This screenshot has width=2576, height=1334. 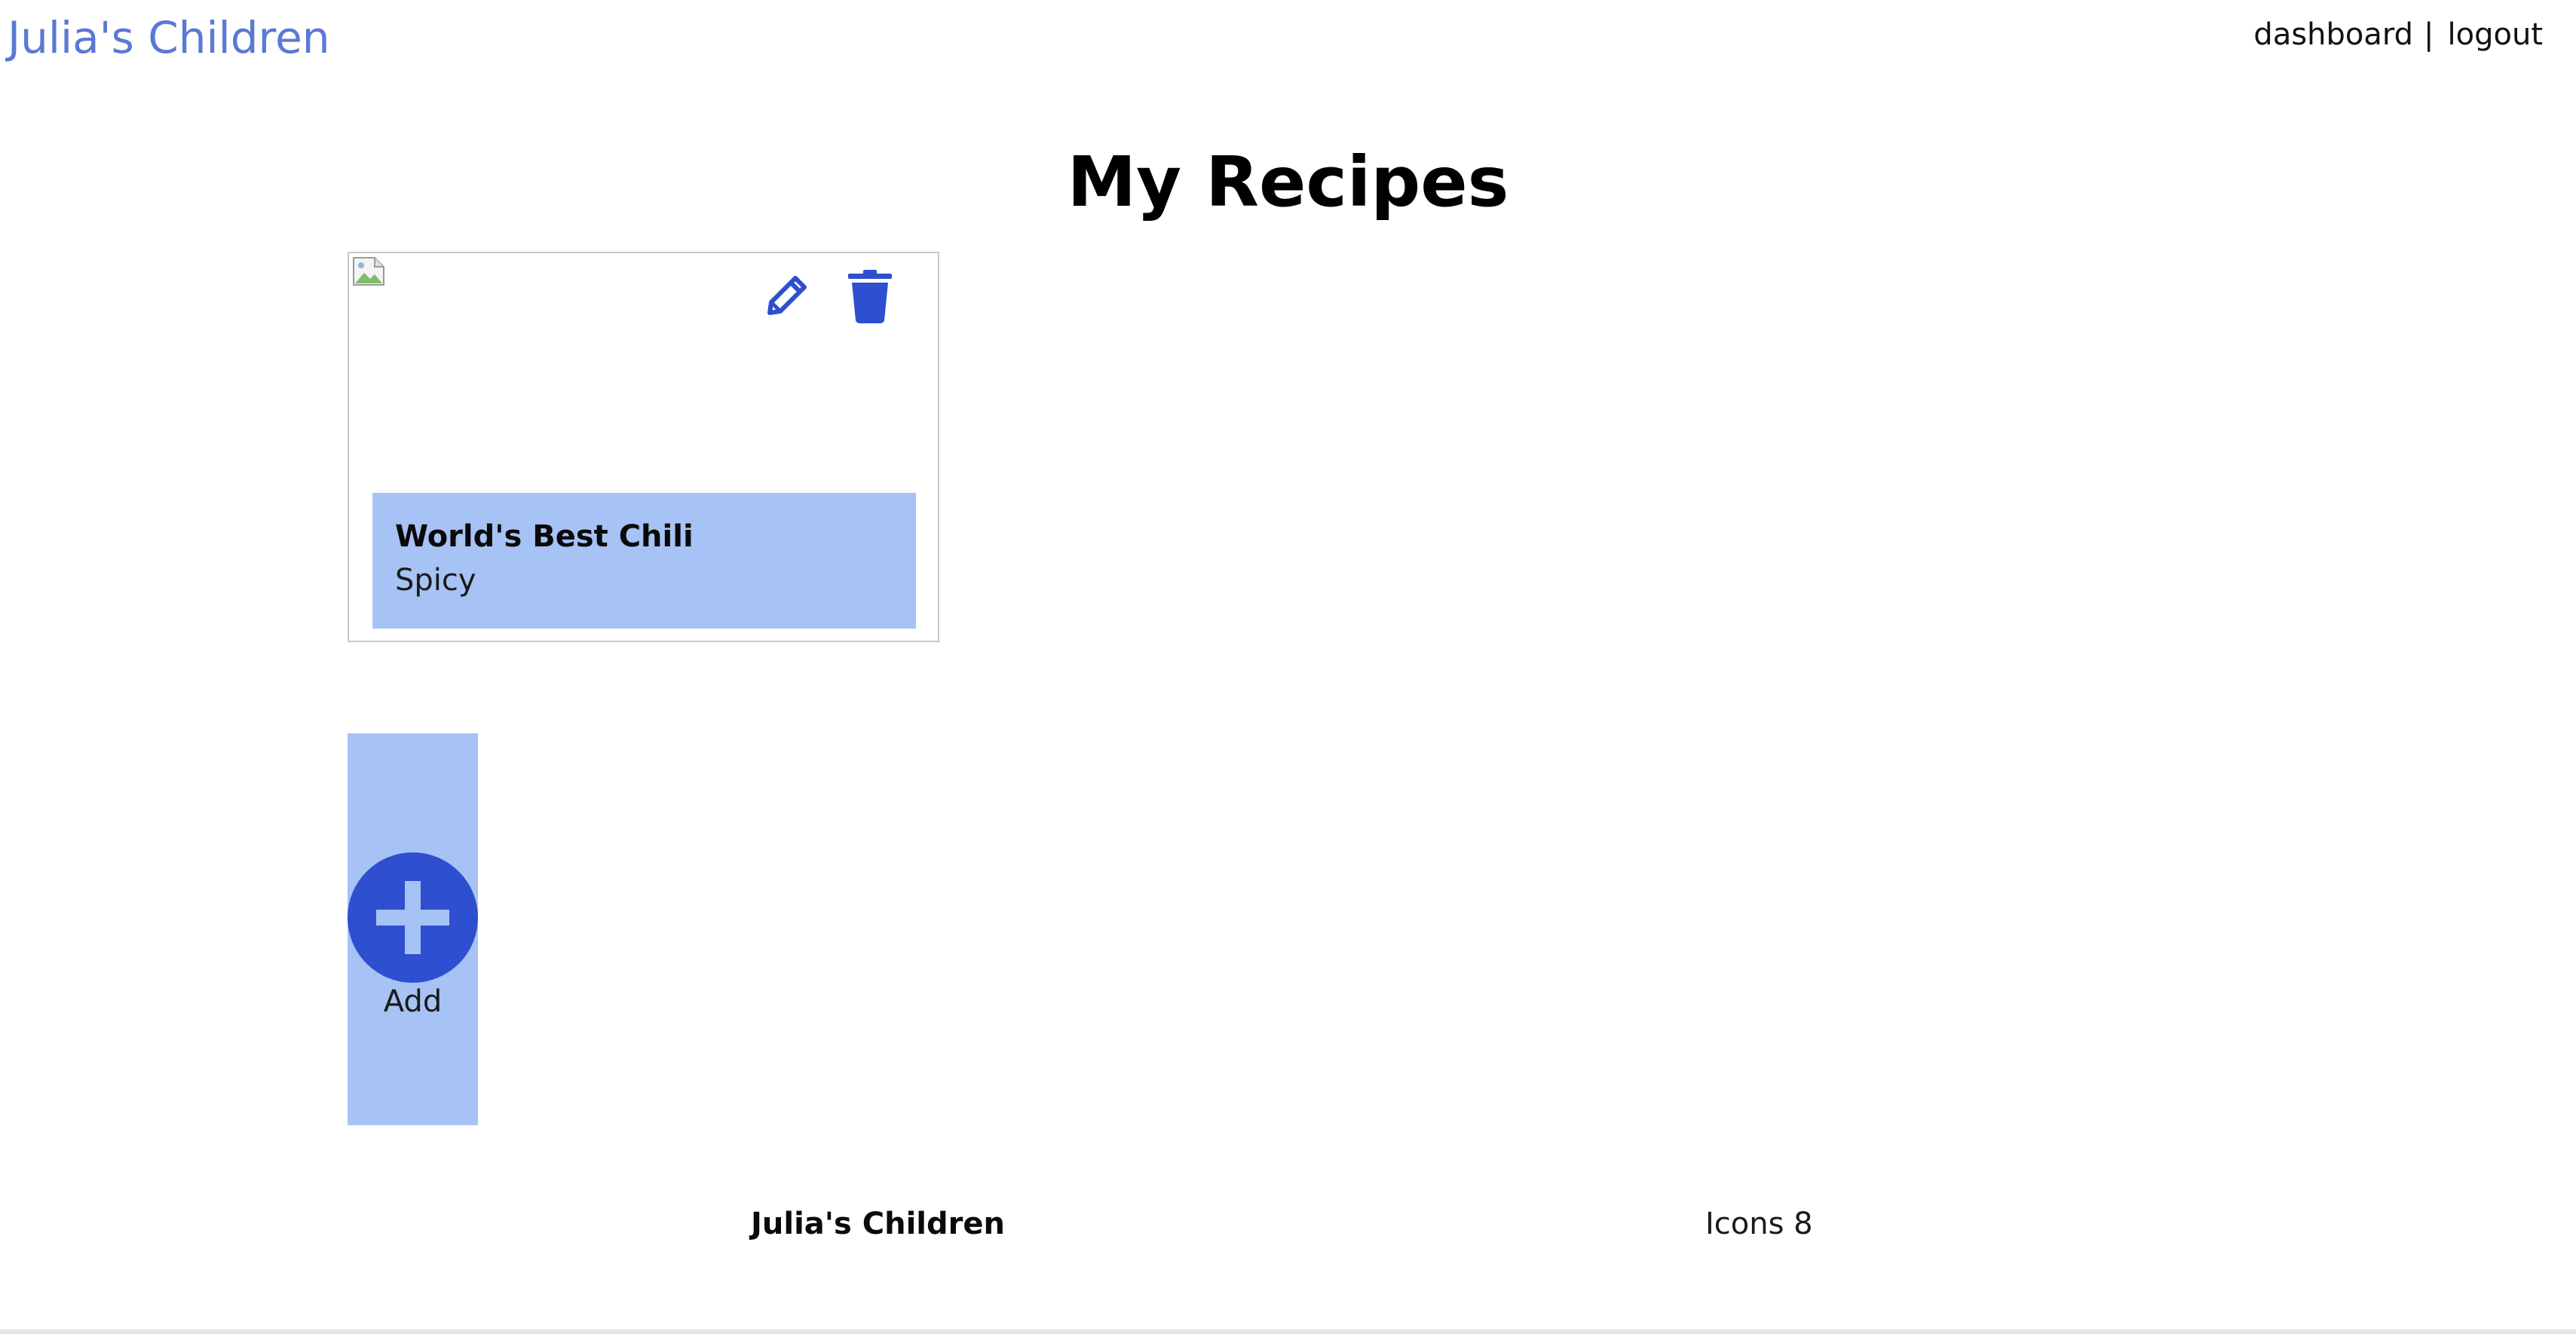 What do you see at coordinates (1288, 1331) in the screenshot?
I see `bottom-divider` at bounding box center [1288, 1331].